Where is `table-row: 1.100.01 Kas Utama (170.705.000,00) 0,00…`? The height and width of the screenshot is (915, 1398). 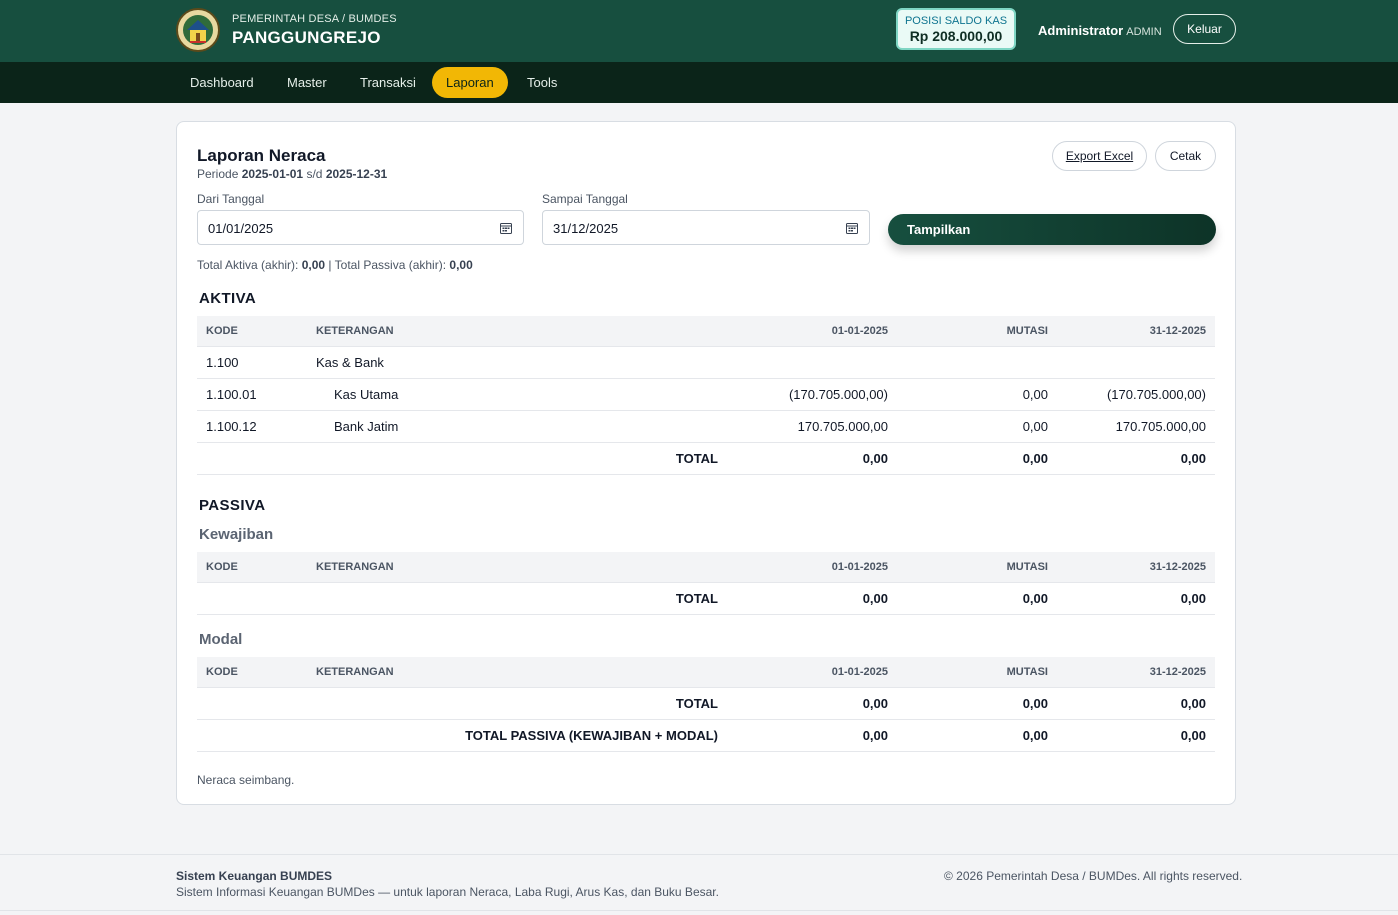
table-row: 1.100.01 Kas Utama (170.705.000,00) 0,00… is located at coordinates (706, 393).